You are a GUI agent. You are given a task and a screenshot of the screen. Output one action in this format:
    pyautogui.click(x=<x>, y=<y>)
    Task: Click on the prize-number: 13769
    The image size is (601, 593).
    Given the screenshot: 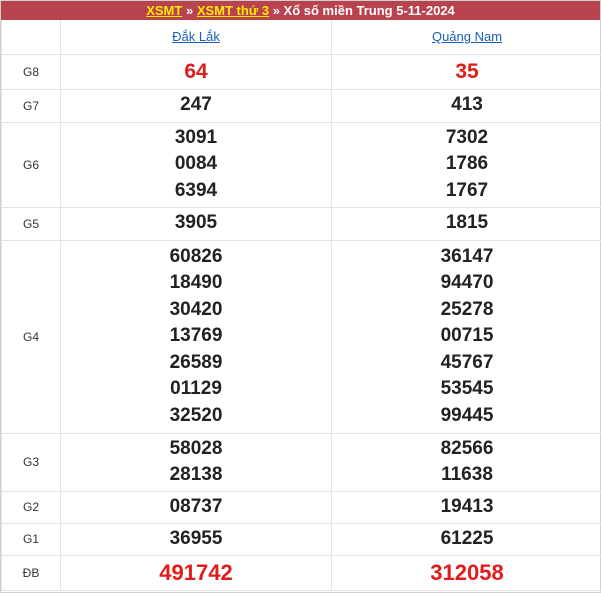 What is the action you would take?
    pyautogui.click(x=196, y=336)
    